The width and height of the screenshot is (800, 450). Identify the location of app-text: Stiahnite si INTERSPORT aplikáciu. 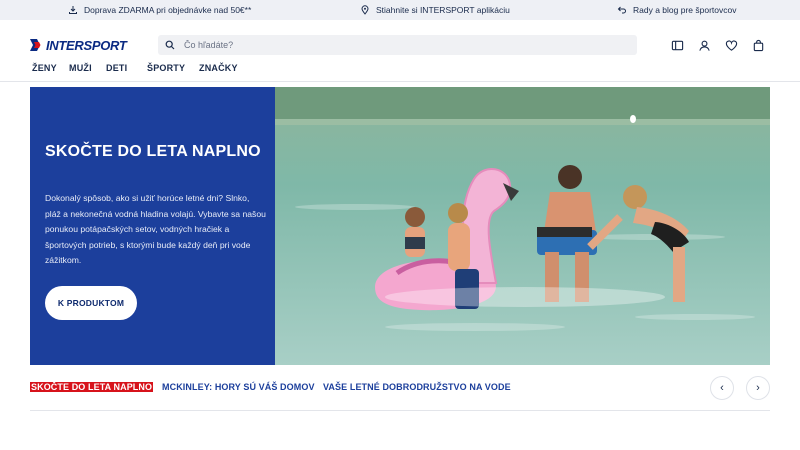
(443, 10).